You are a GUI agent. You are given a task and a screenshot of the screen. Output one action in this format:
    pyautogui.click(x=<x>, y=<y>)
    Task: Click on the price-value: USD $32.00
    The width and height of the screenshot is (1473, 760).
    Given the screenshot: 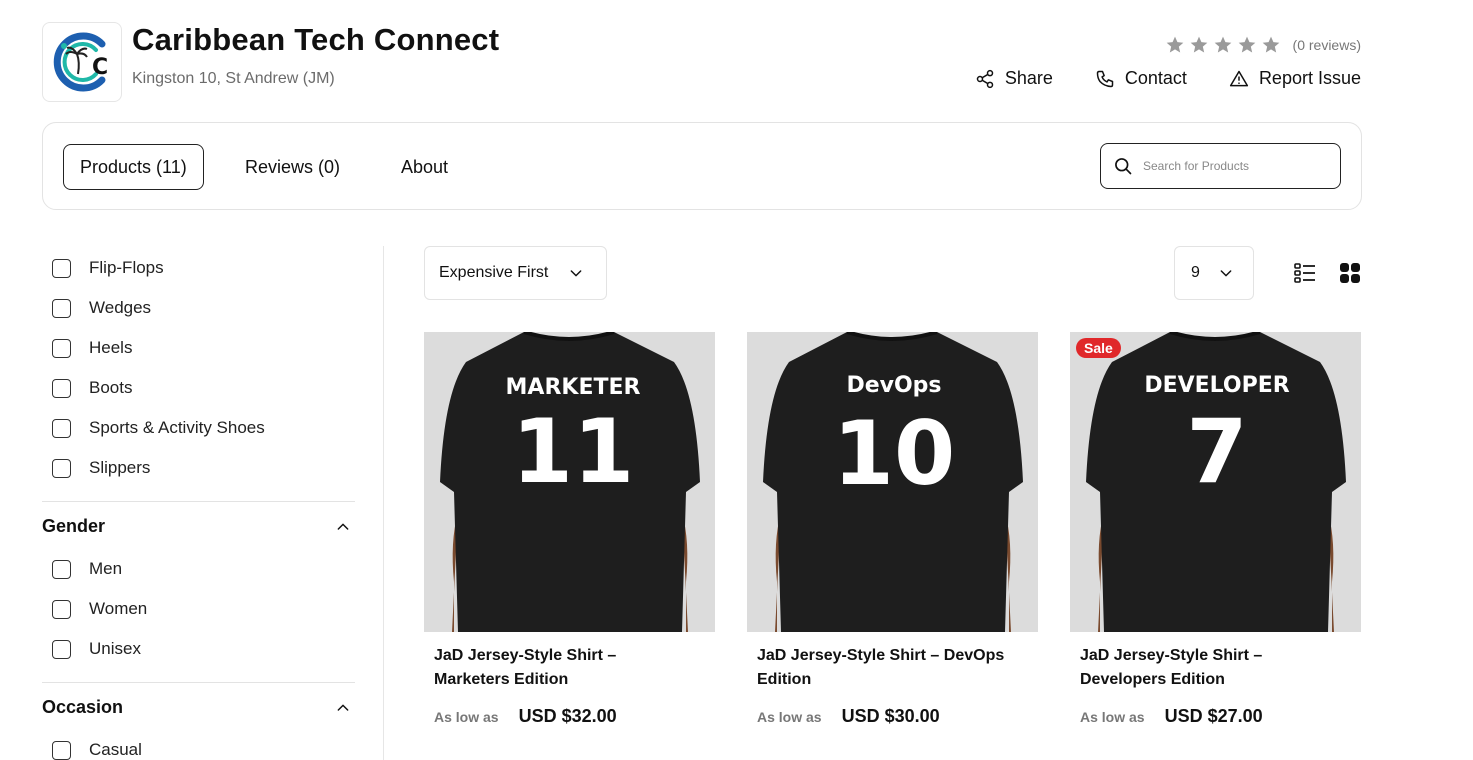 What is the action you would take?
    pyautogui.click(x=567, y=716)
    